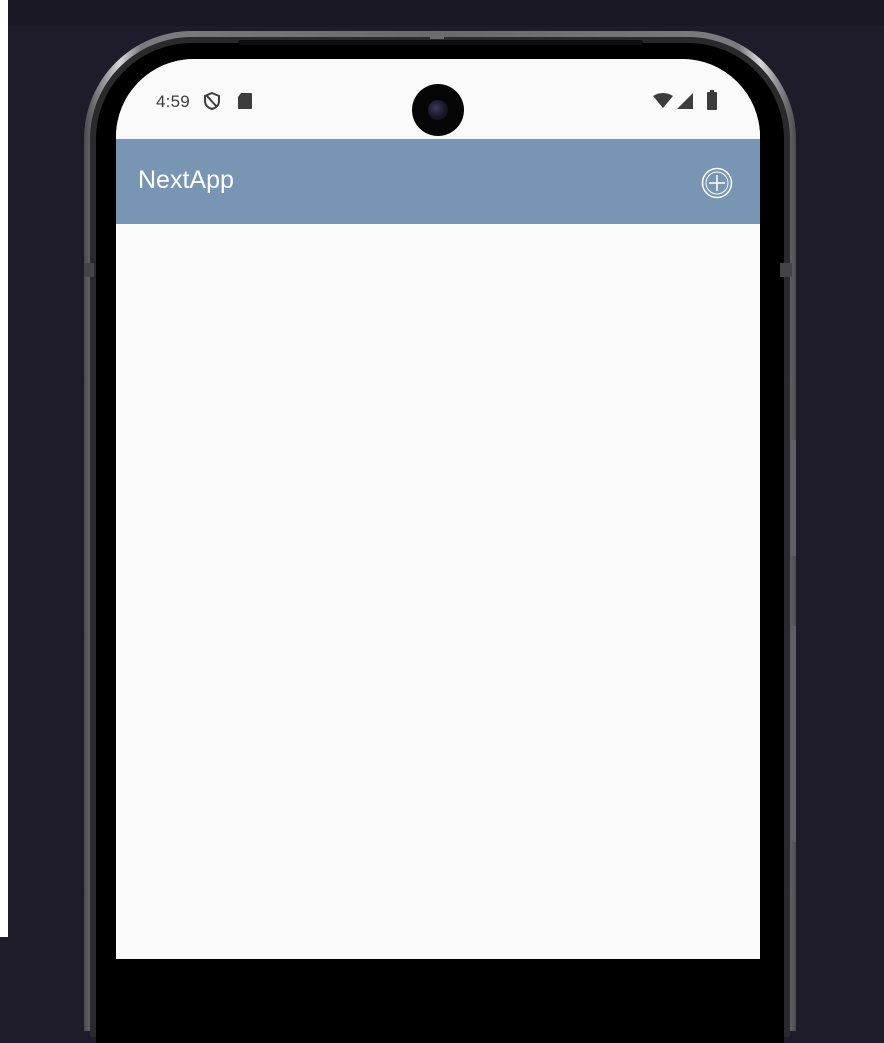  I want to click on page-left-edge, so click(4, 468).